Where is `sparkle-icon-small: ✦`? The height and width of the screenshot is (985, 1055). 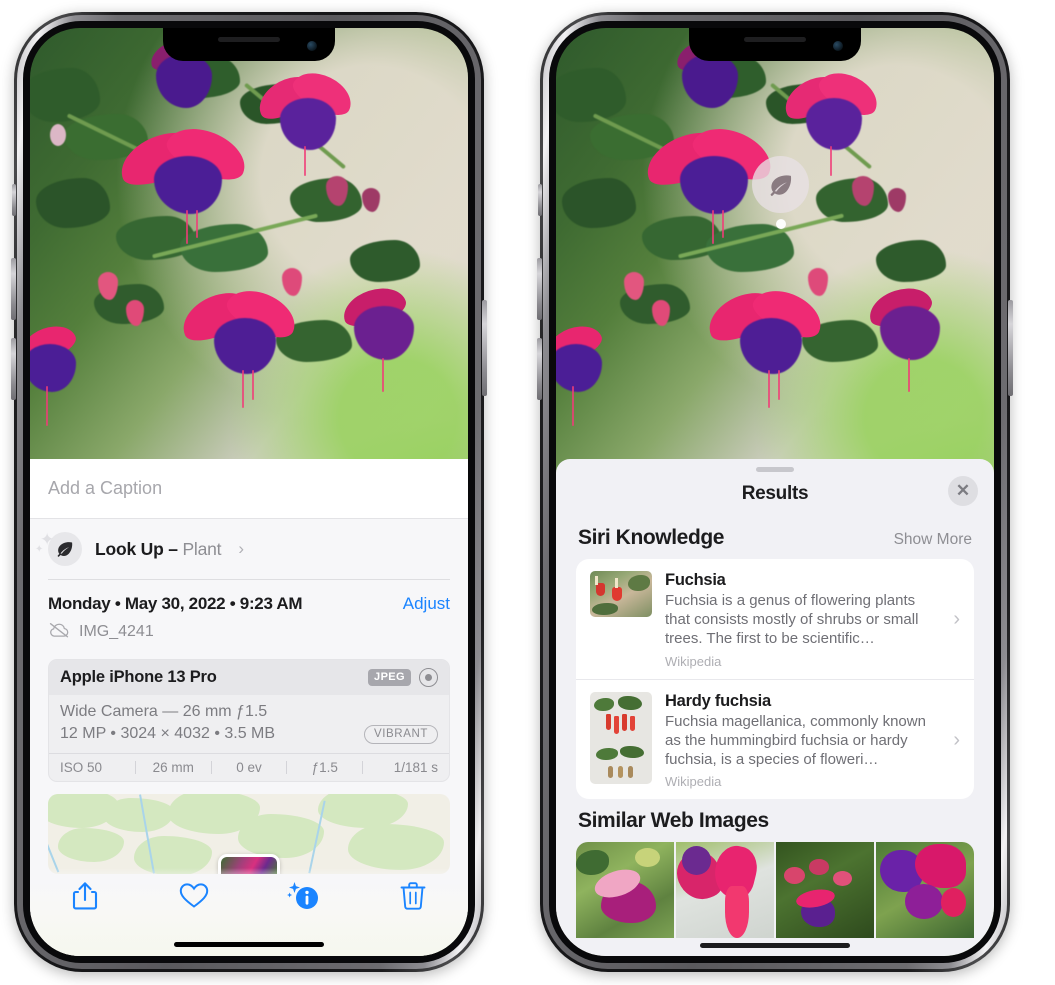
sparkle-icon-small: ✦ is located at coordinates (39, 549).